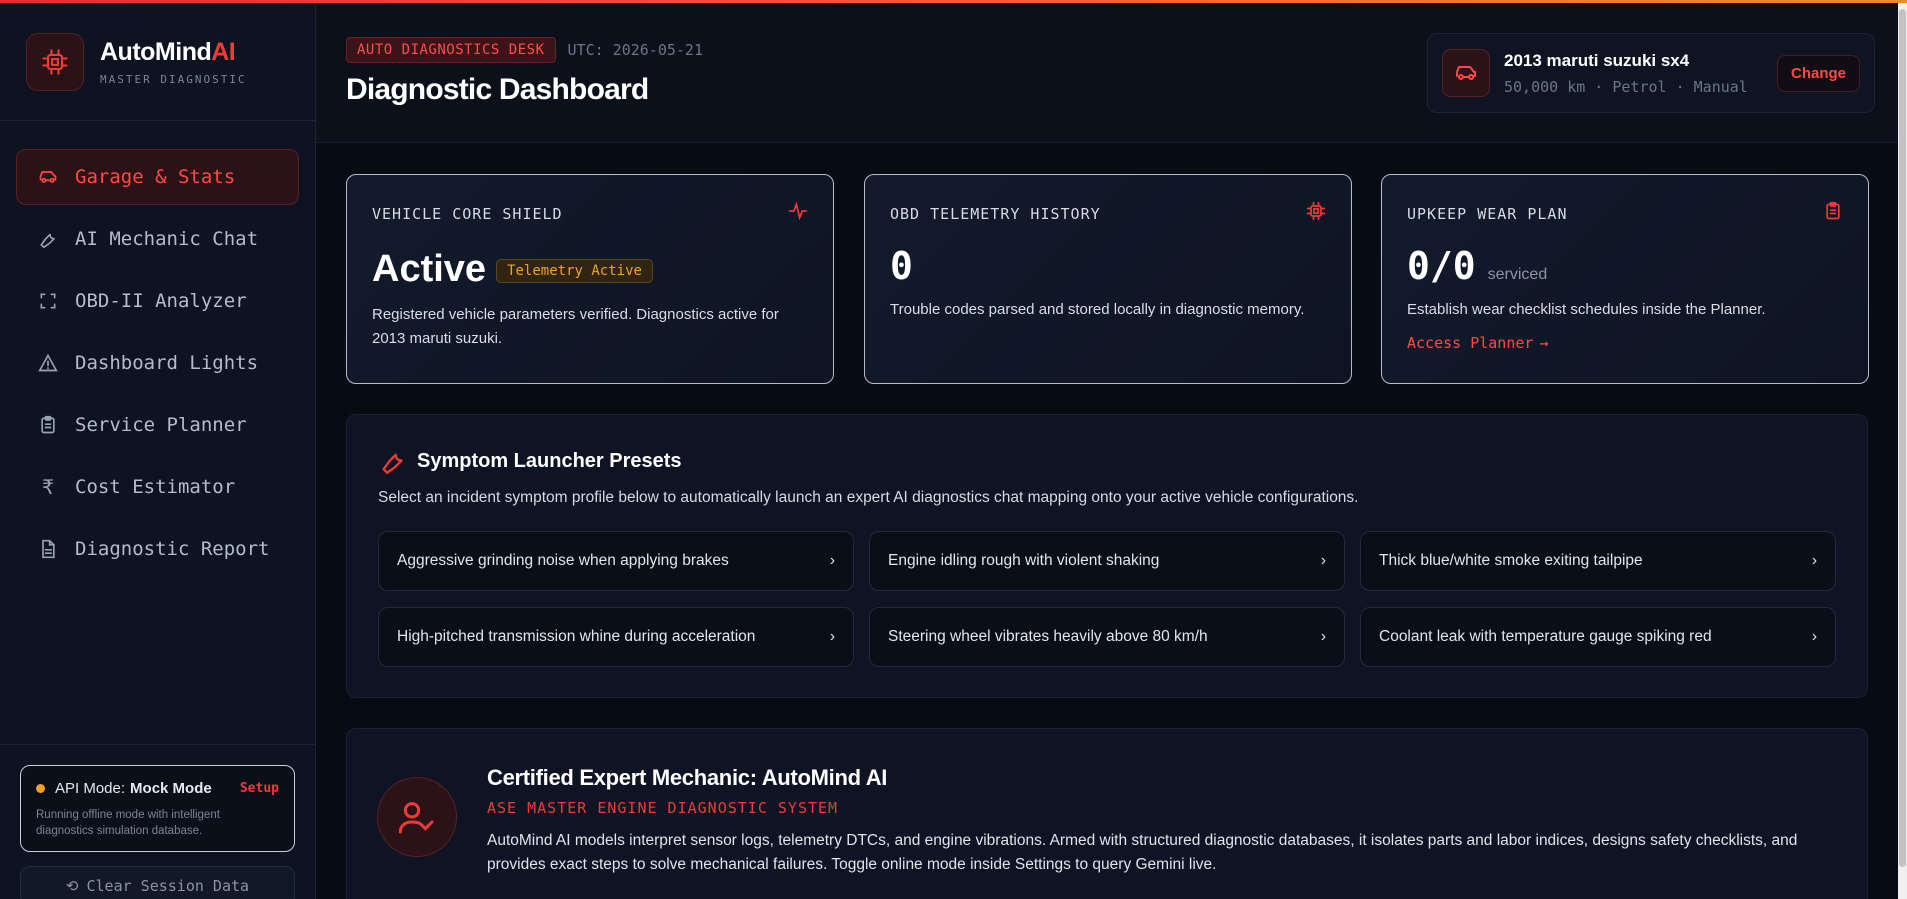 The width and height of the screenshot is (1907, 899). I want to click on sidebar-item-label: AI Mechanic Chat, so click(167, 239).